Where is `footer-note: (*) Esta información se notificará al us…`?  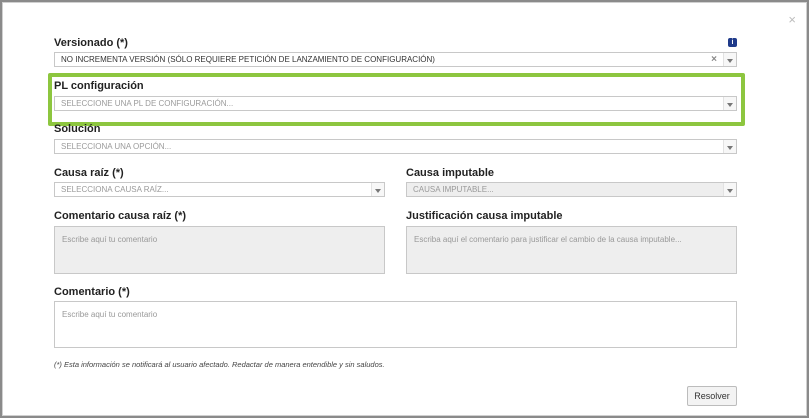
footer-note: (*) Esta información se notificará al us… is located at coordinates (219, 364).